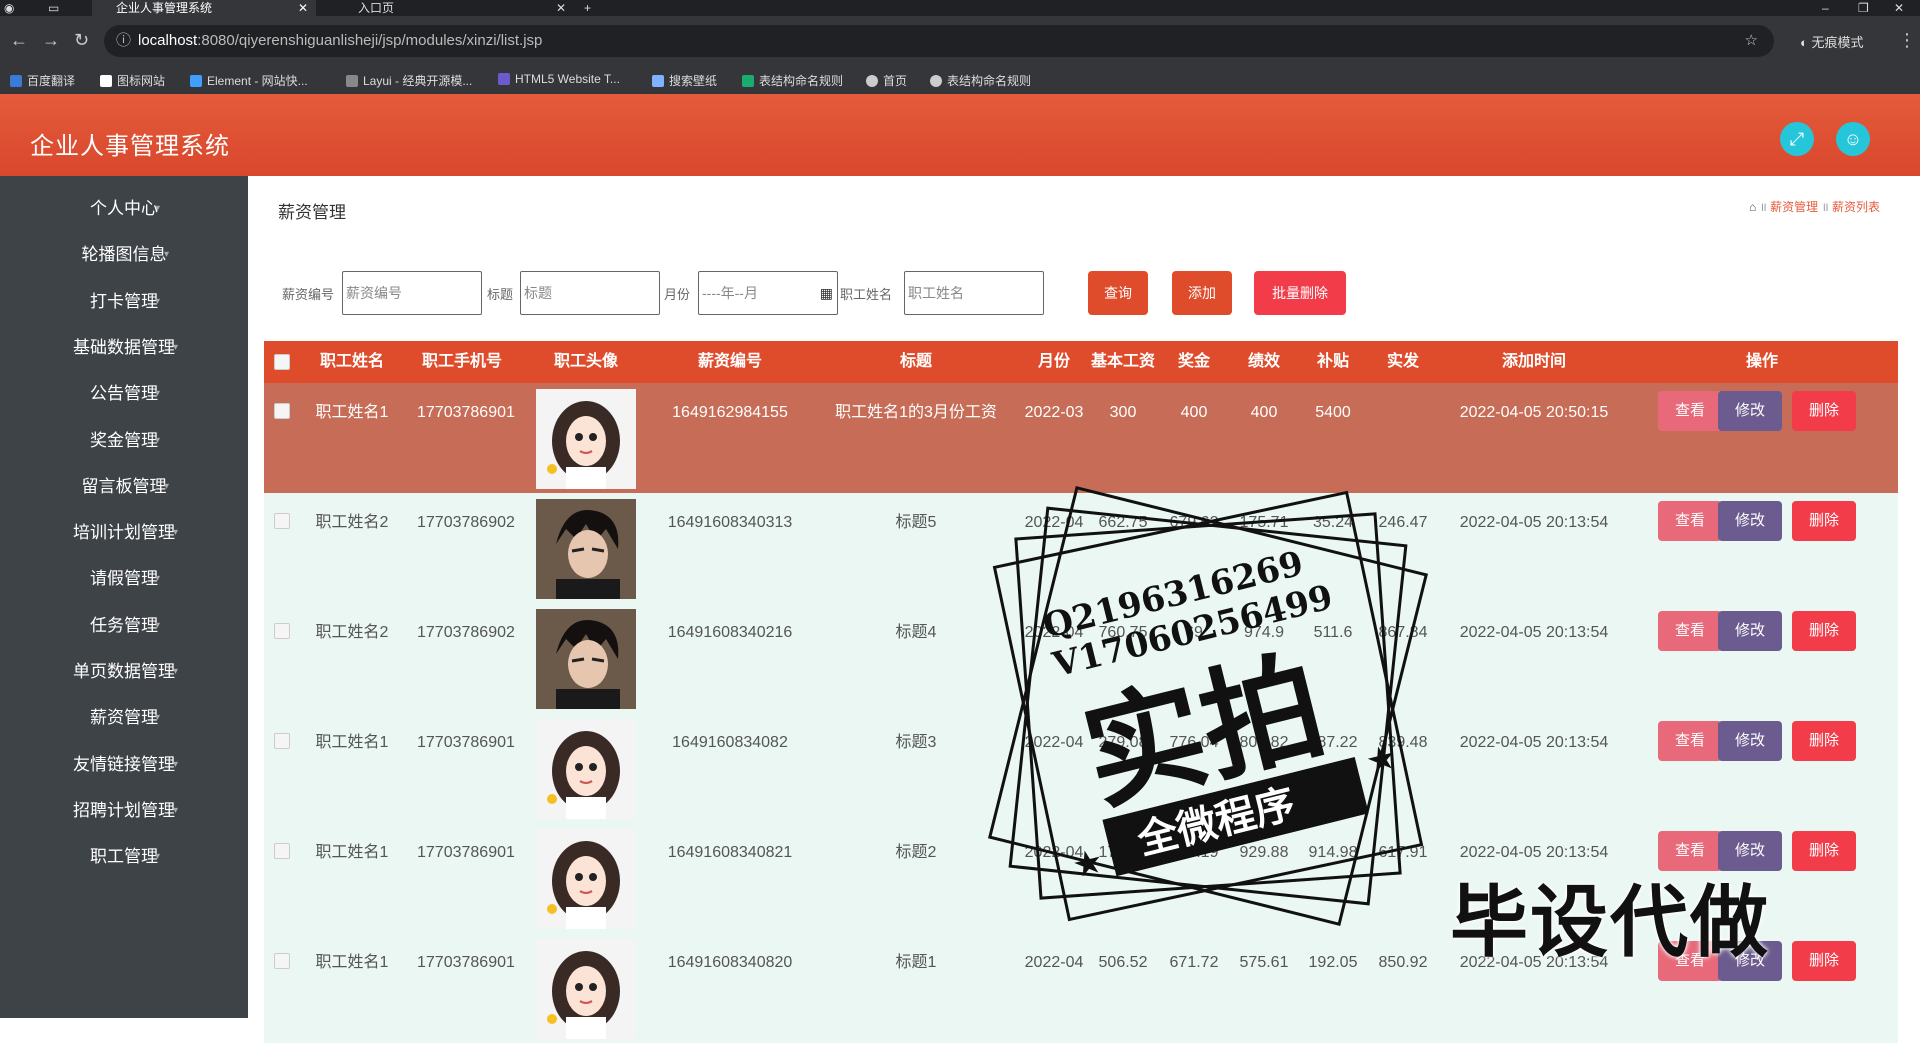 This screenshot has height=1043, width=1920. What do you see at coordinates (412, 293) in the screenshot?
I see `salary-no-input: 薪资编号` at bounding box center [412, 293].